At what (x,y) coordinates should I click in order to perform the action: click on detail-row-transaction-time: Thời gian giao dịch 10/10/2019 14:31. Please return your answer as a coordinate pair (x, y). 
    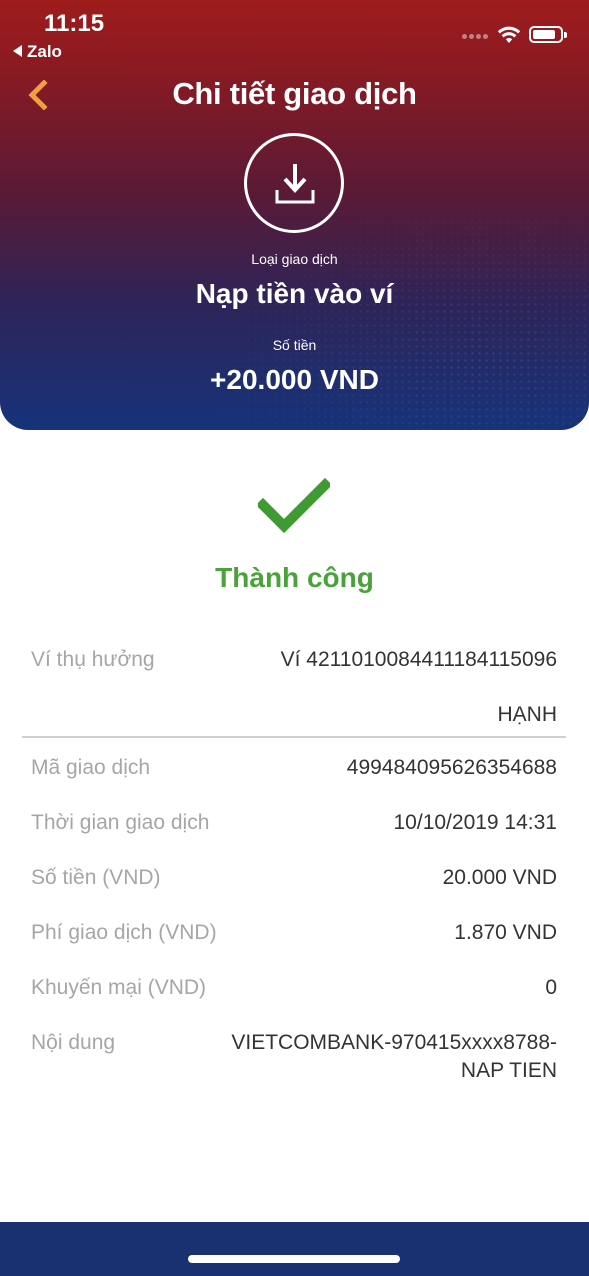
    Looking at the image, I should click on (294, 825).